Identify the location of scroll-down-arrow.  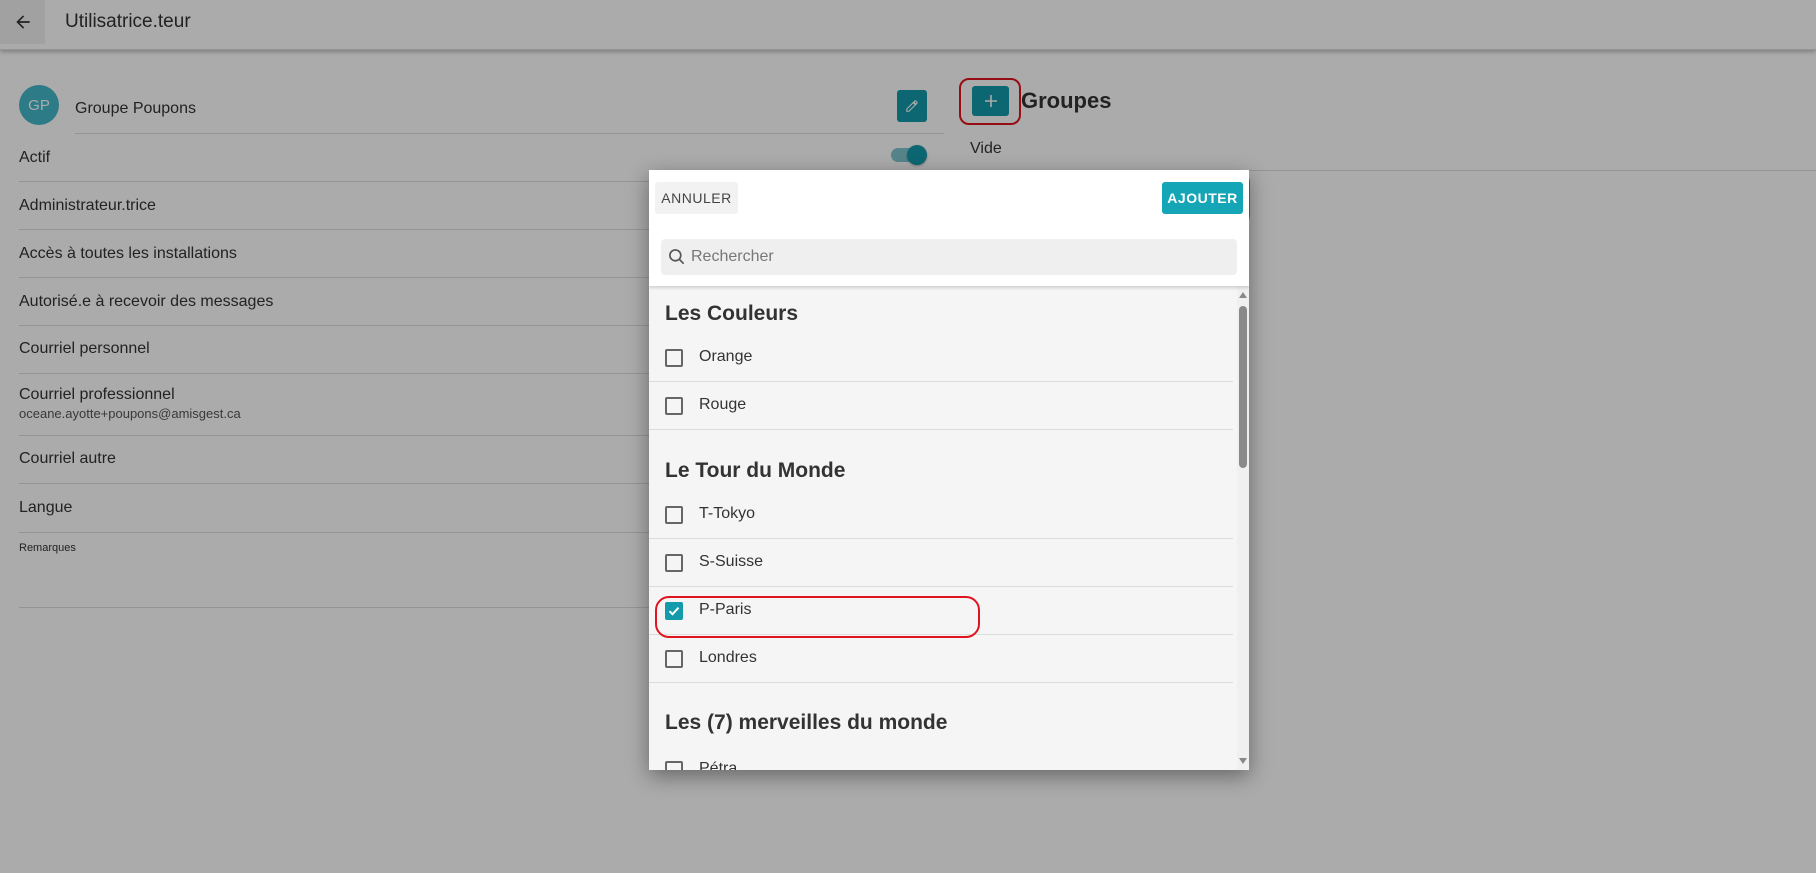
(1243, 761).